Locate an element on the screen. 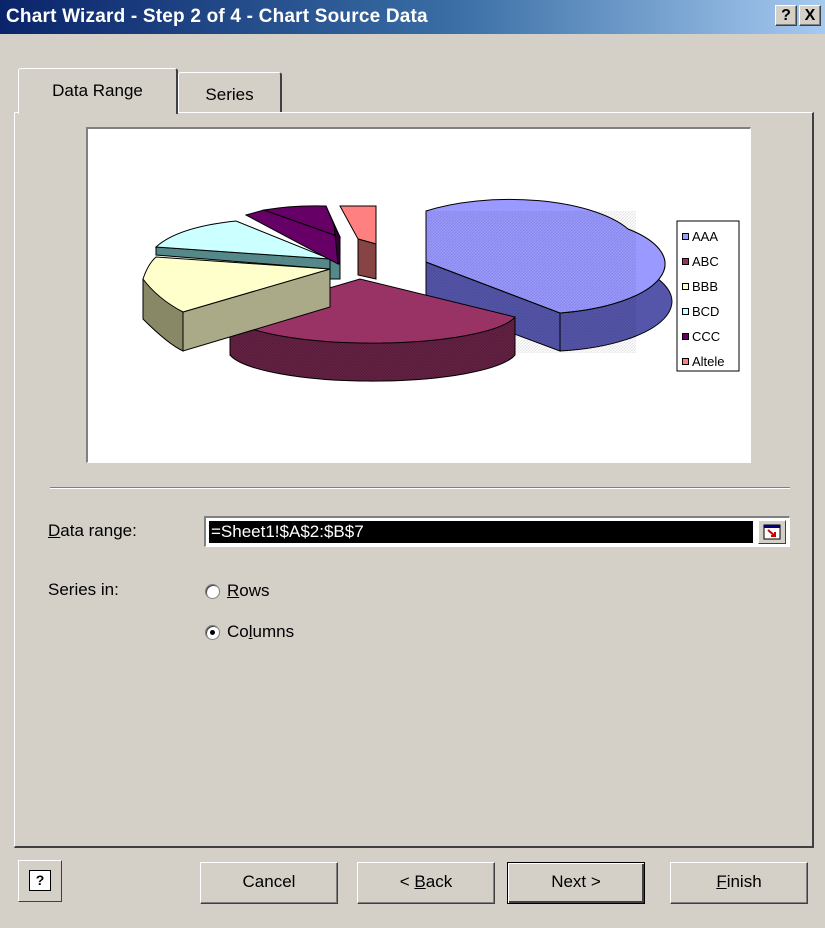  collapse-dialog-button is located at coordinates (772, 532).